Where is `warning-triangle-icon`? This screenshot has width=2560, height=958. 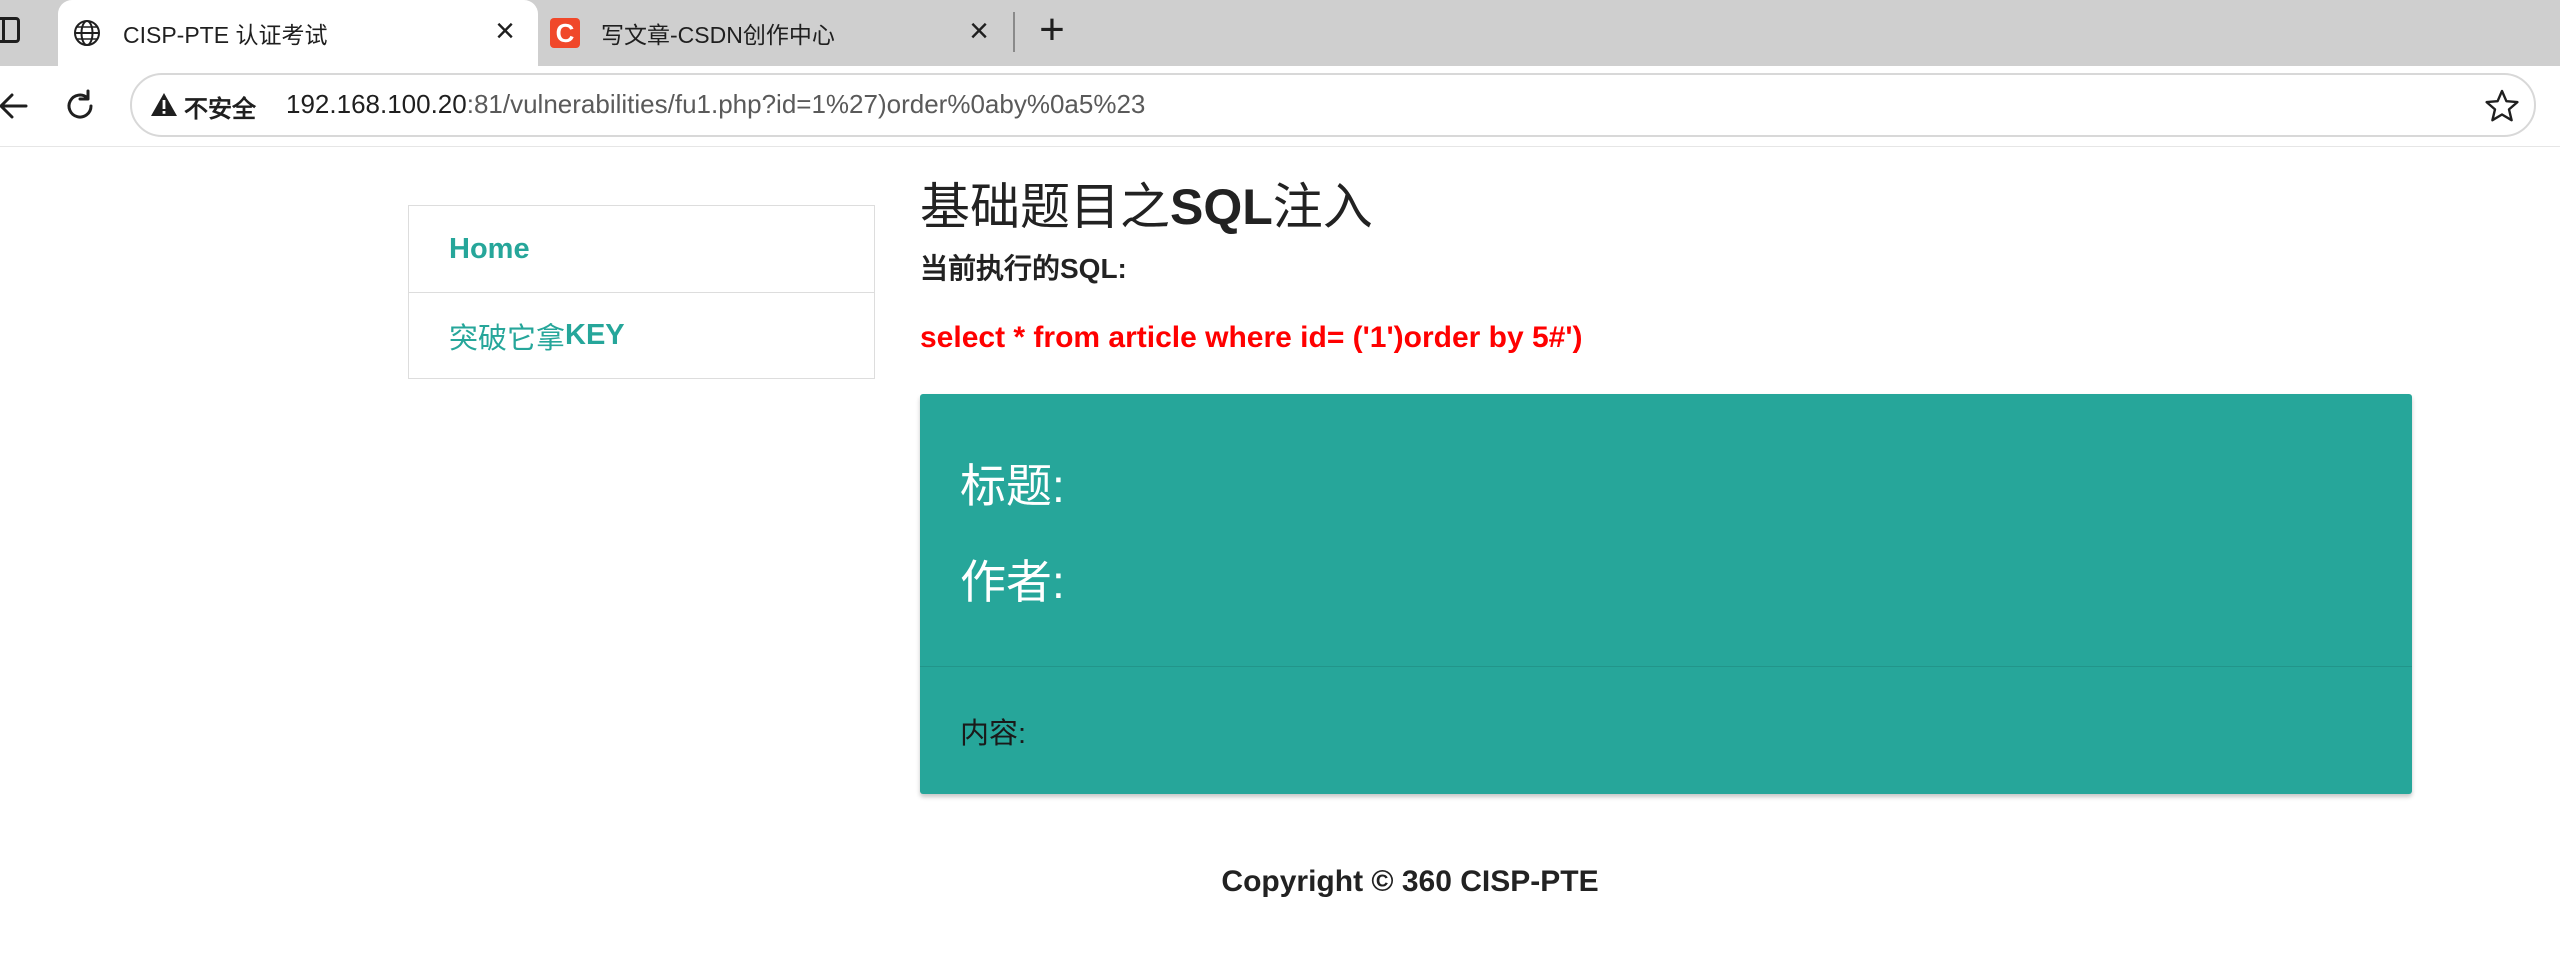
warning-triangle-icon is located at coordinates (164, 105).